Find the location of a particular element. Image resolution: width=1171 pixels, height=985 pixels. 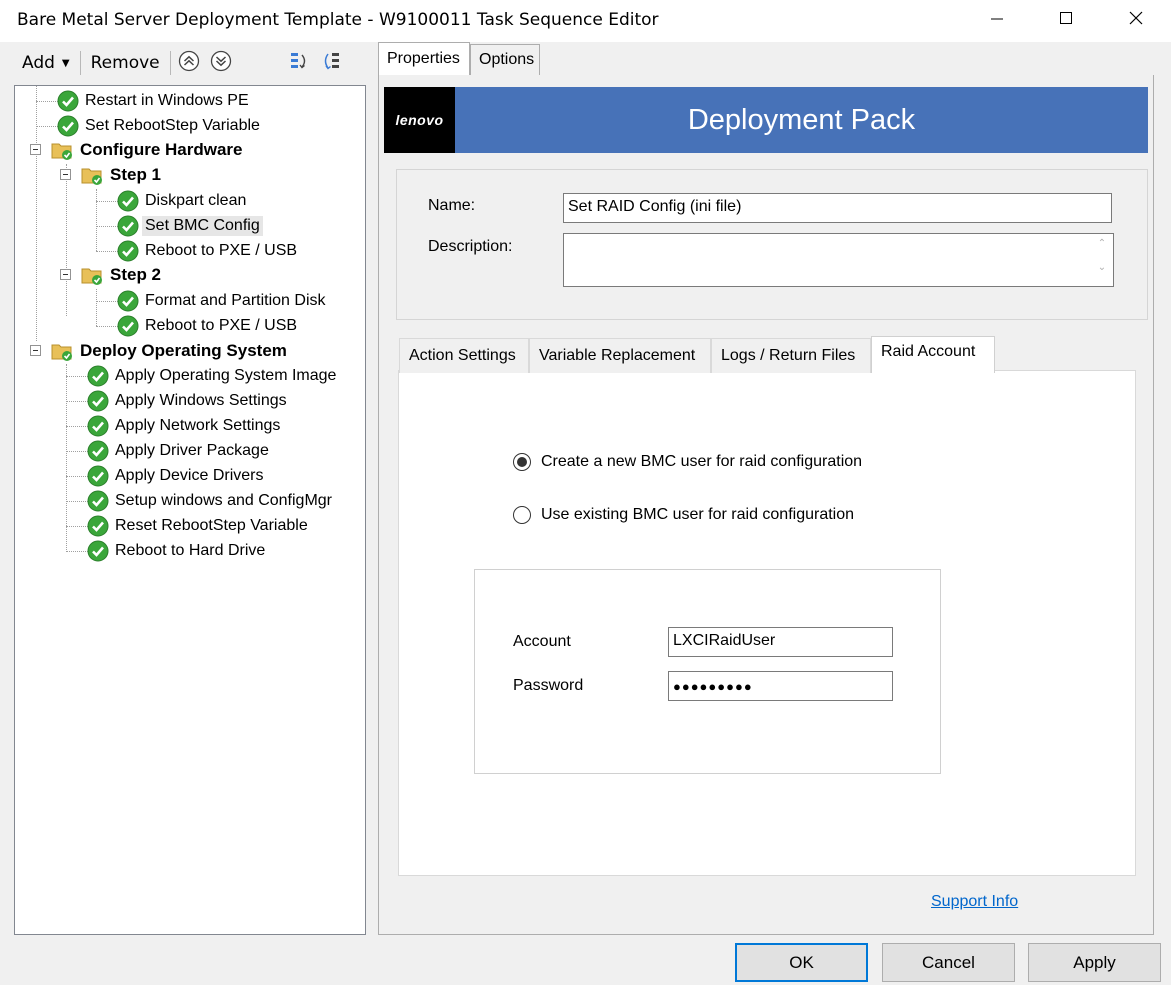

minimize-button is located at coordinates (997, 20).